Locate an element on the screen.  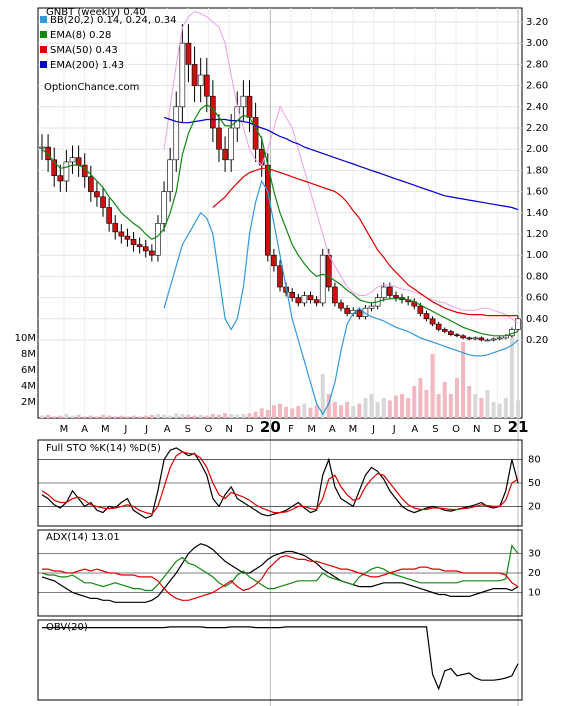
price-tick-label: 0.80 is located at coordinates (537, 276).